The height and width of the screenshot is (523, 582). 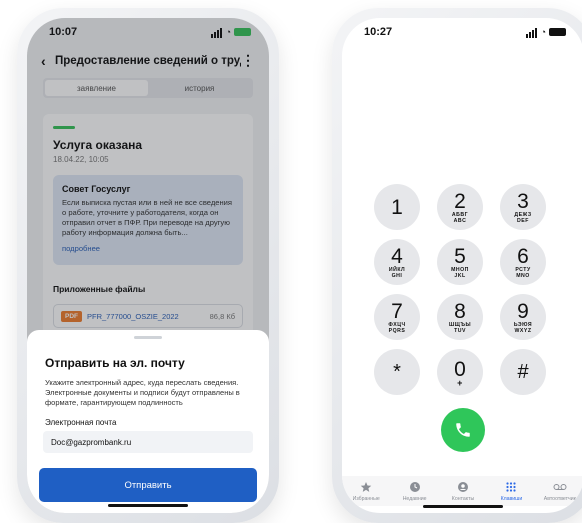 I want to click on key-4: 4 ИЙКЛ GHI, so click(x=397, y=262).